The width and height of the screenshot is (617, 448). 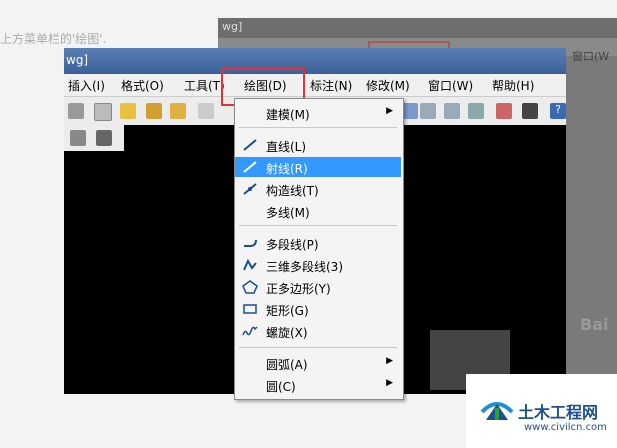 I want to click on menu-item-label: 多线(M), so click(x=288, y=213).